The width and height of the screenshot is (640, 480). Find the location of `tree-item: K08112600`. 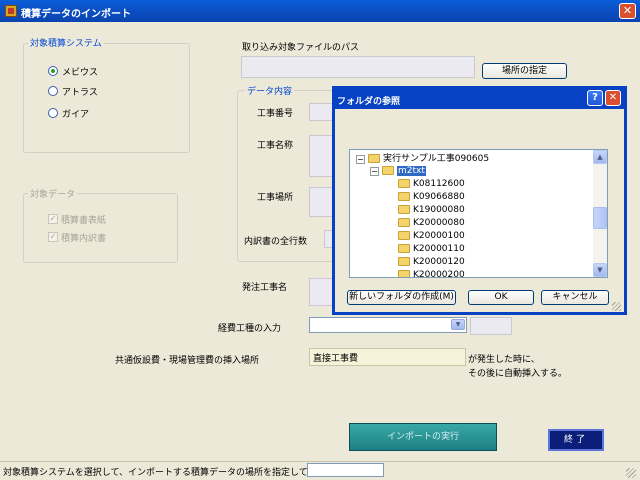

tree-item: K08112600 is located at coordinates (431, 184).